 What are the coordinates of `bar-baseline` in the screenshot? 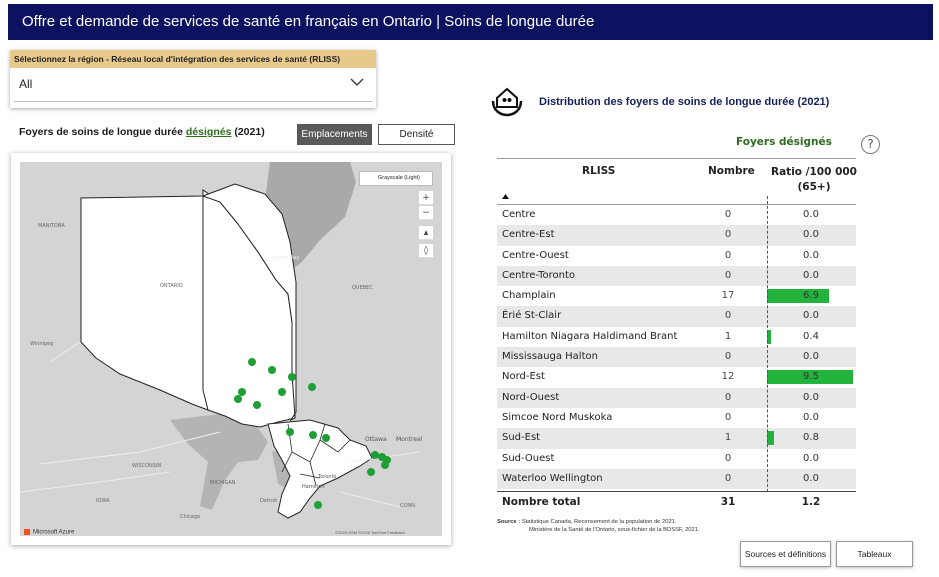 It's located at (767, 344).